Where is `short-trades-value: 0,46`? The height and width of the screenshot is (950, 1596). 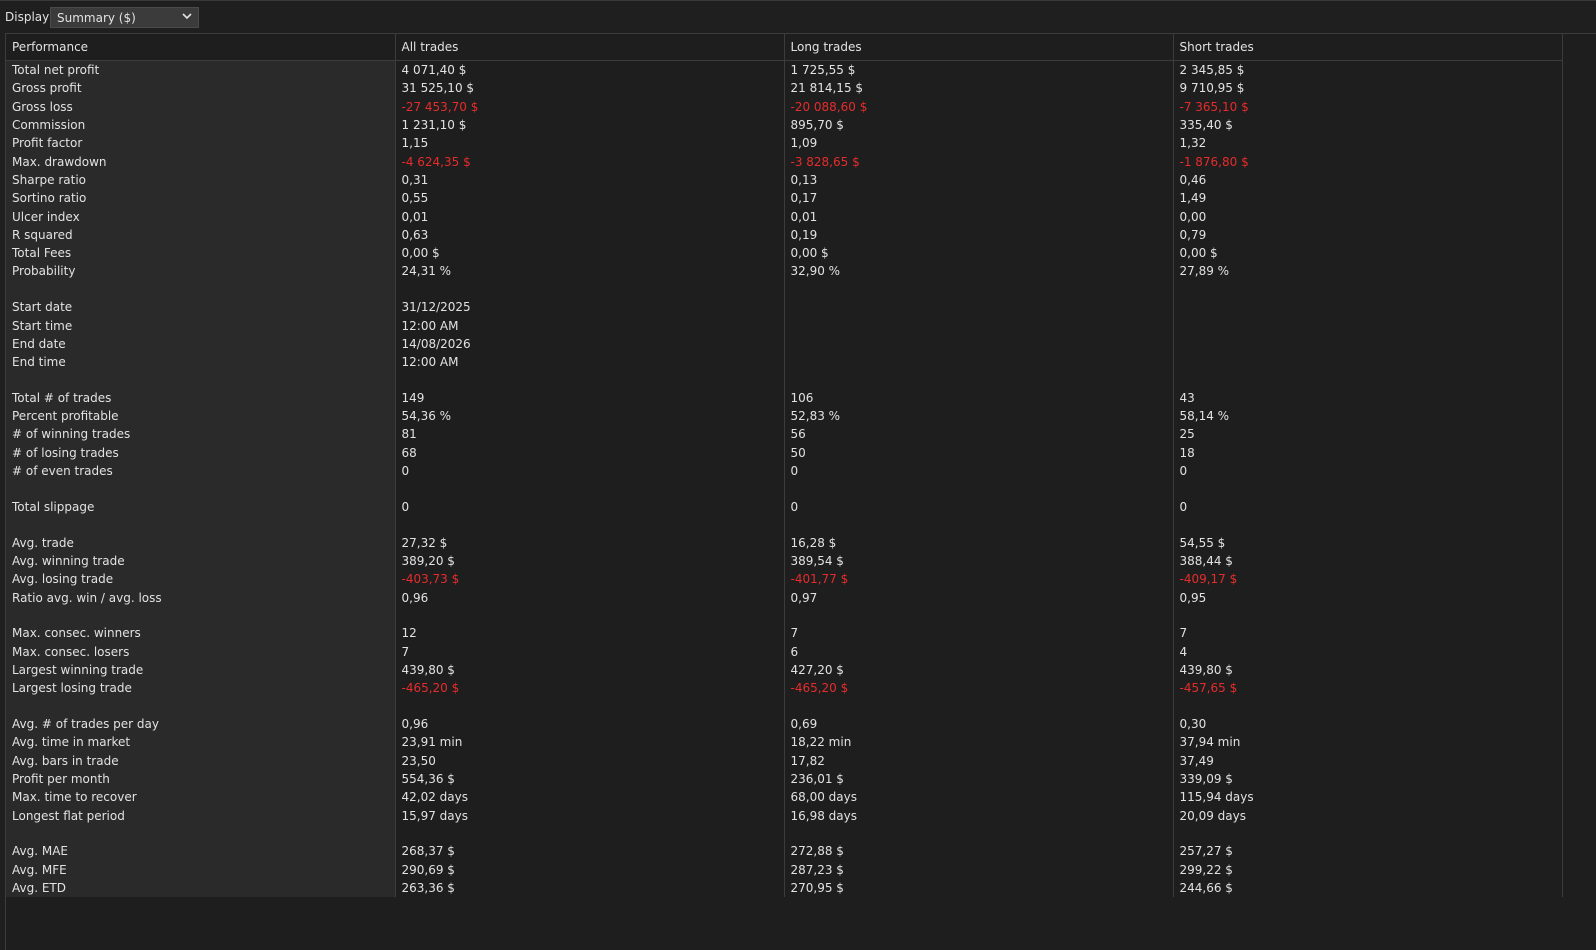
short-trades-value: 0,46 is located at coordinates (1368, 180).